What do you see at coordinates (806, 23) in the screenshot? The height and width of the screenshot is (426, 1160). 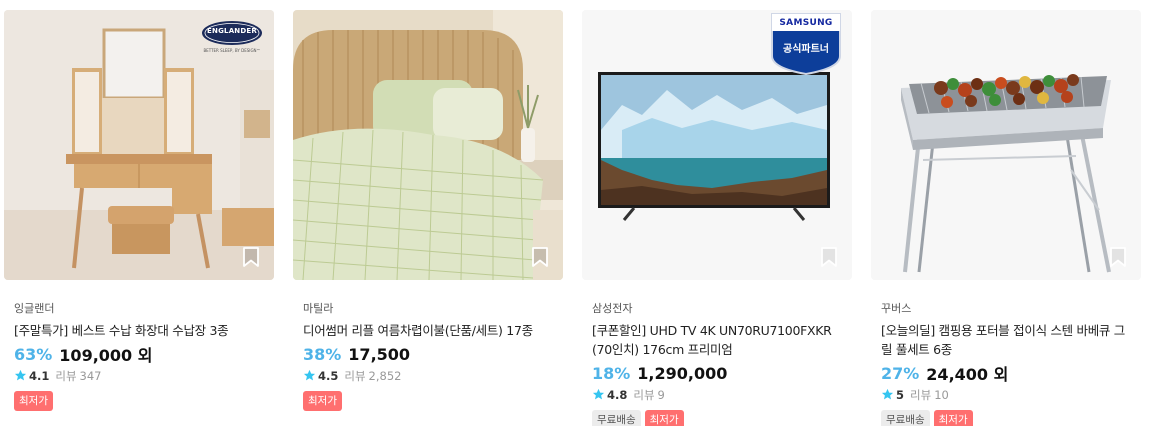 I see `brand-logo: SAMSUNG` at bounding box center [806, 23].